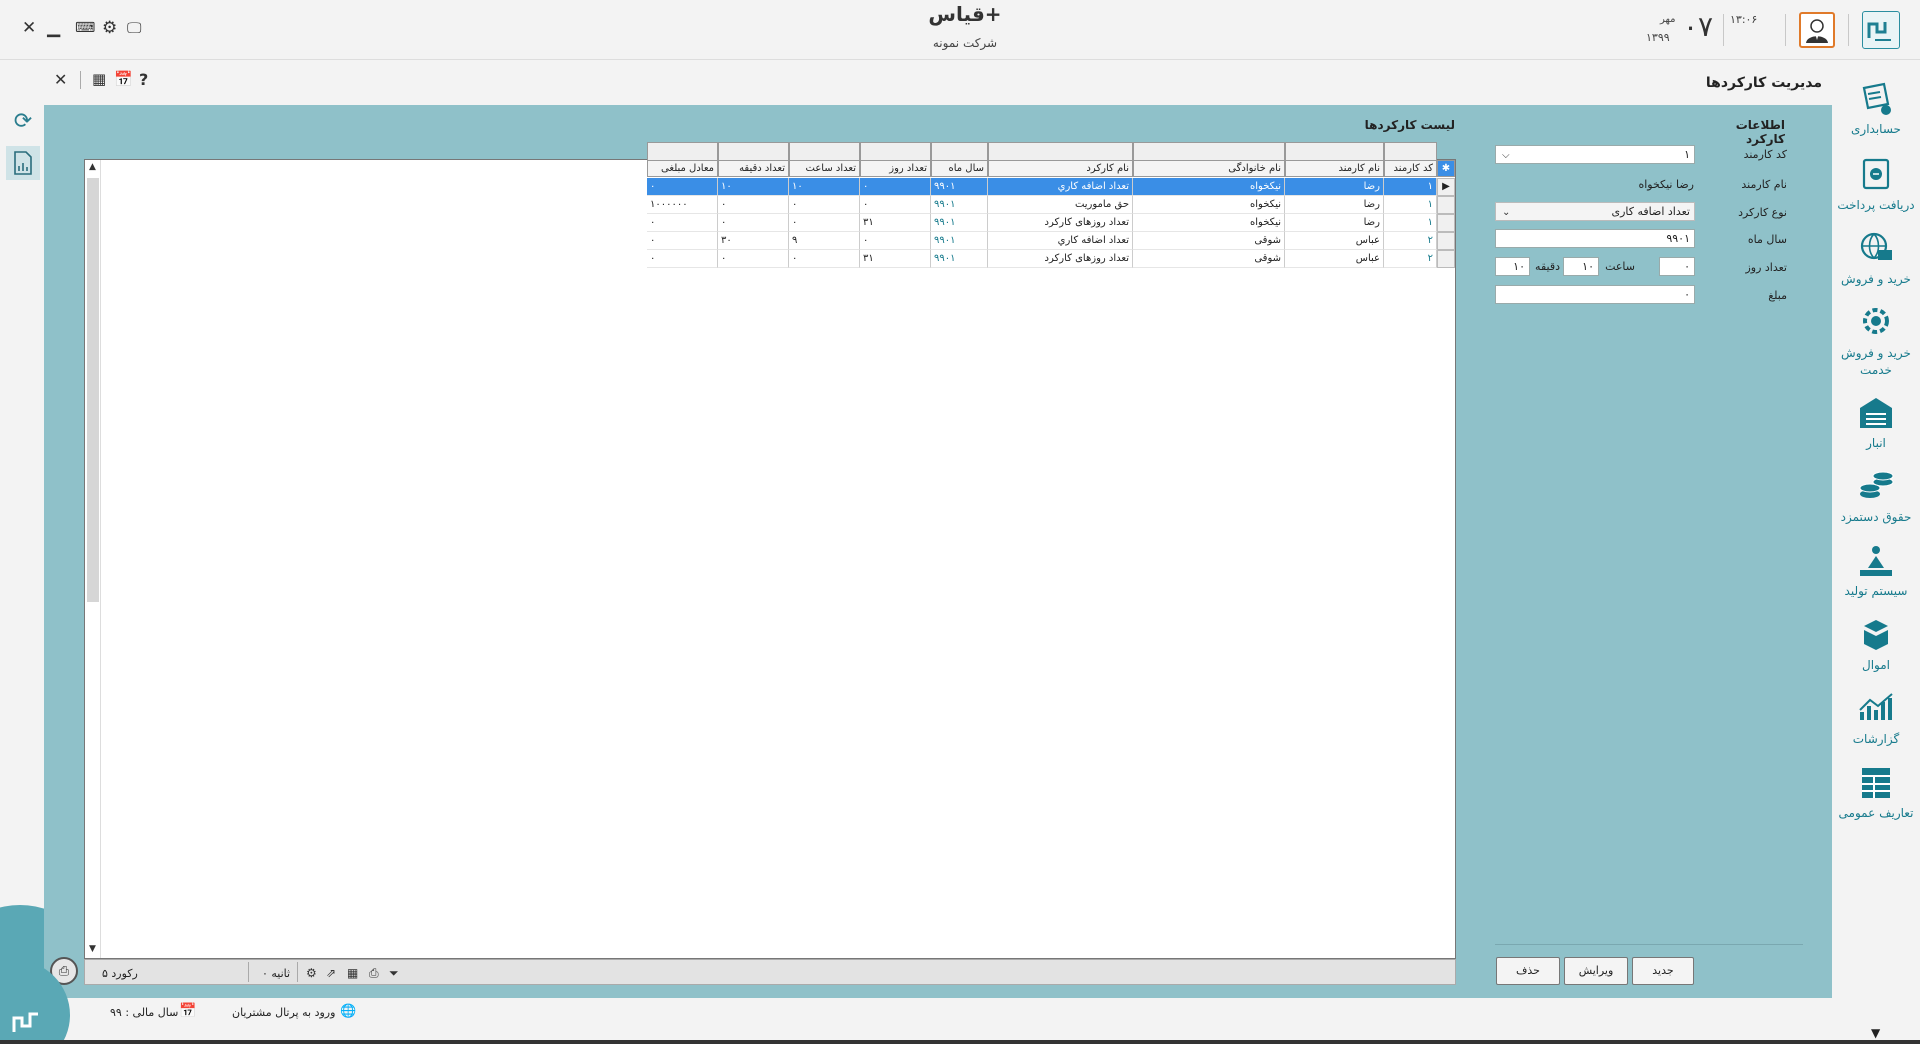 The image size is (1920, 1044). Describe the element at coordinates (1595, 211) in the screenshot. I see `work-type-select: تعداد اضافه کاری ⌄` at that location.